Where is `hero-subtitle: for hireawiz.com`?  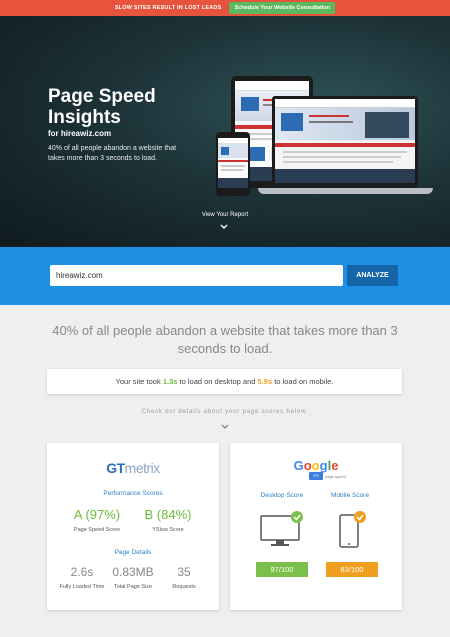 hero-subtitle: for hireawiz.com is located at coordinates (80, 133).